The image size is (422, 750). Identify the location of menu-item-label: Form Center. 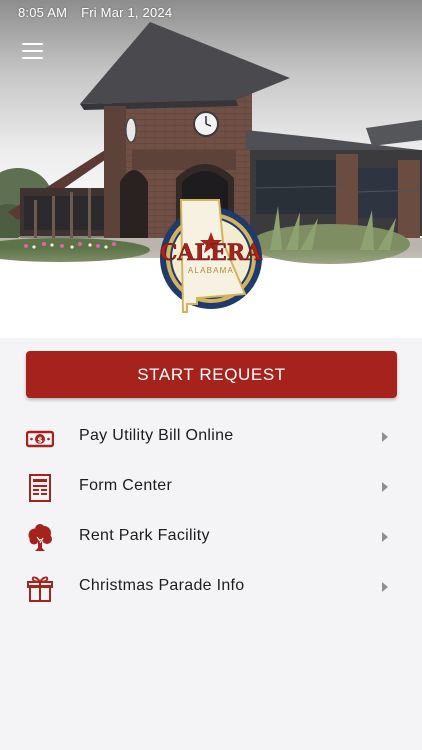
(126, 485).